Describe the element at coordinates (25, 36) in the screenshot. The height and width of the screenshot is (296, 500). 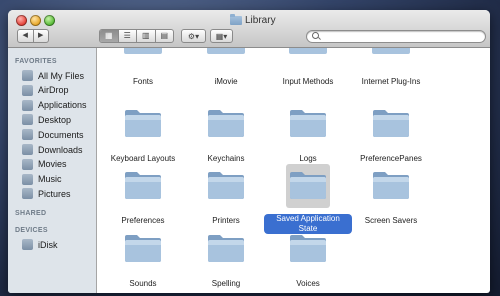
I see `back-button: ◀` at that location.